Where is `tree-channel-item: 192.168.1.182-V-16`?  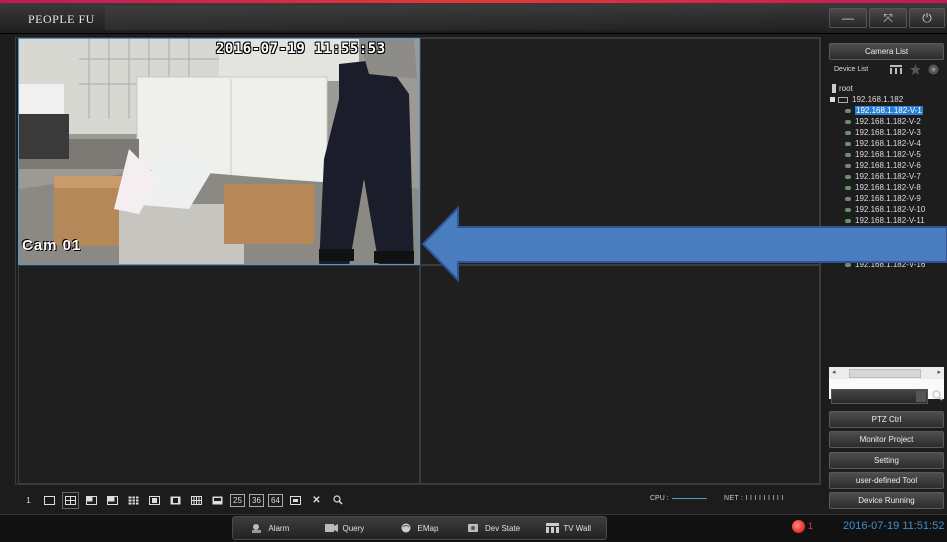 tree-channel-item: 192.168.1.182-V-16 is located at coordinates (885, 264).